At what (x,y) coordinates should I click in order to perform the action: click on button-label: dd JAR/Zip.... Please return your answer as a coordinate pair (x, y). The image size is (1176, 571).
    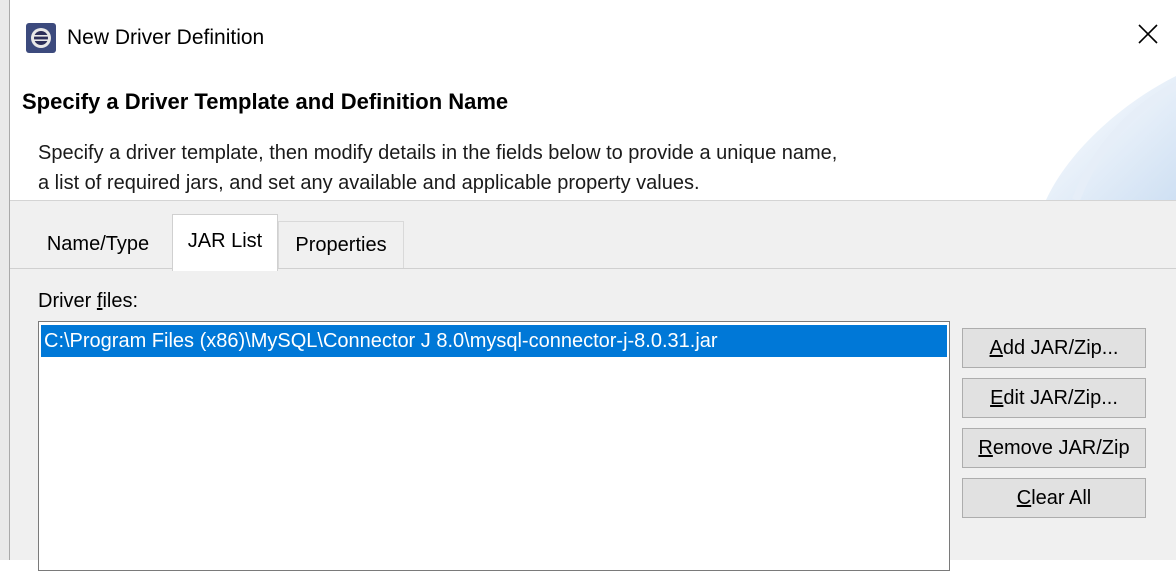
    Looking at the image, I should click on (1060, 348).